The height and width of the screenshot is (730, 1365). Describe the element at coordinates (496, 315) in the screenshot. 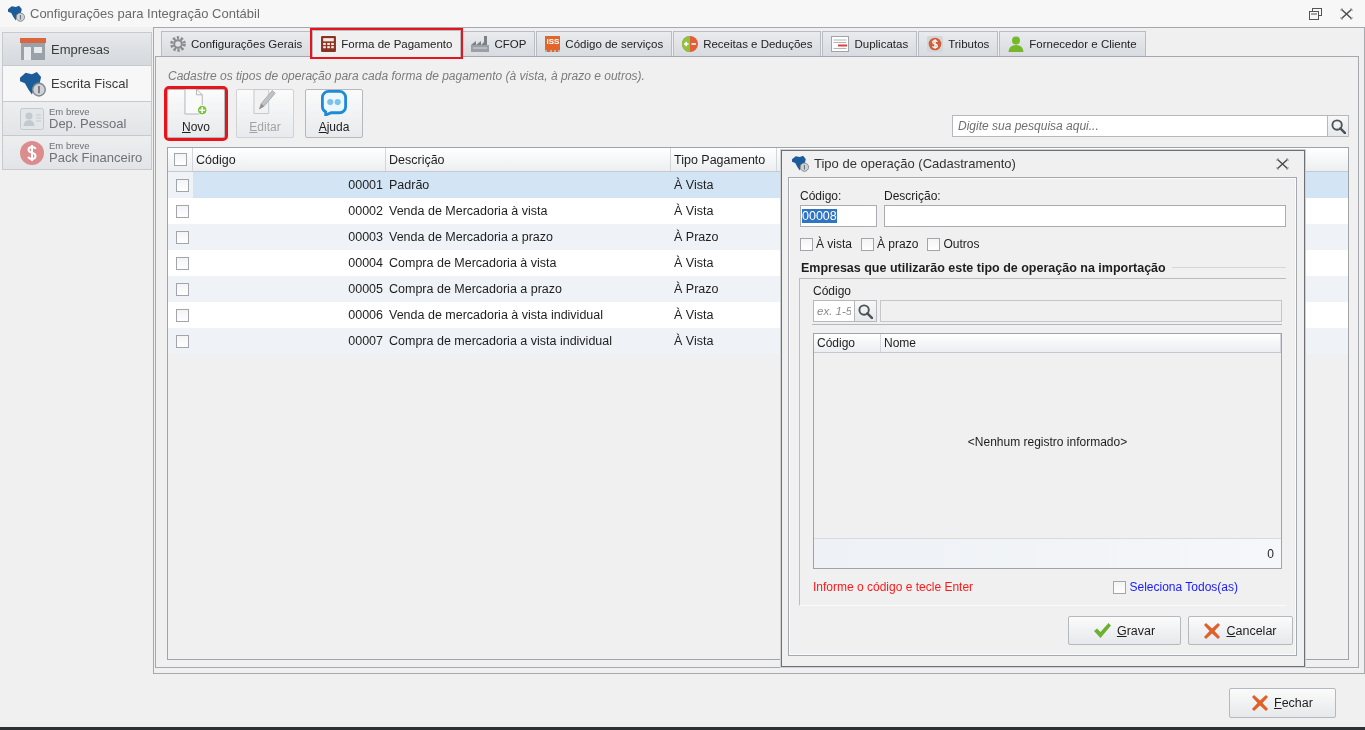

I see `table-cell-text: Venda de mercadoria à vista individual` at that location.